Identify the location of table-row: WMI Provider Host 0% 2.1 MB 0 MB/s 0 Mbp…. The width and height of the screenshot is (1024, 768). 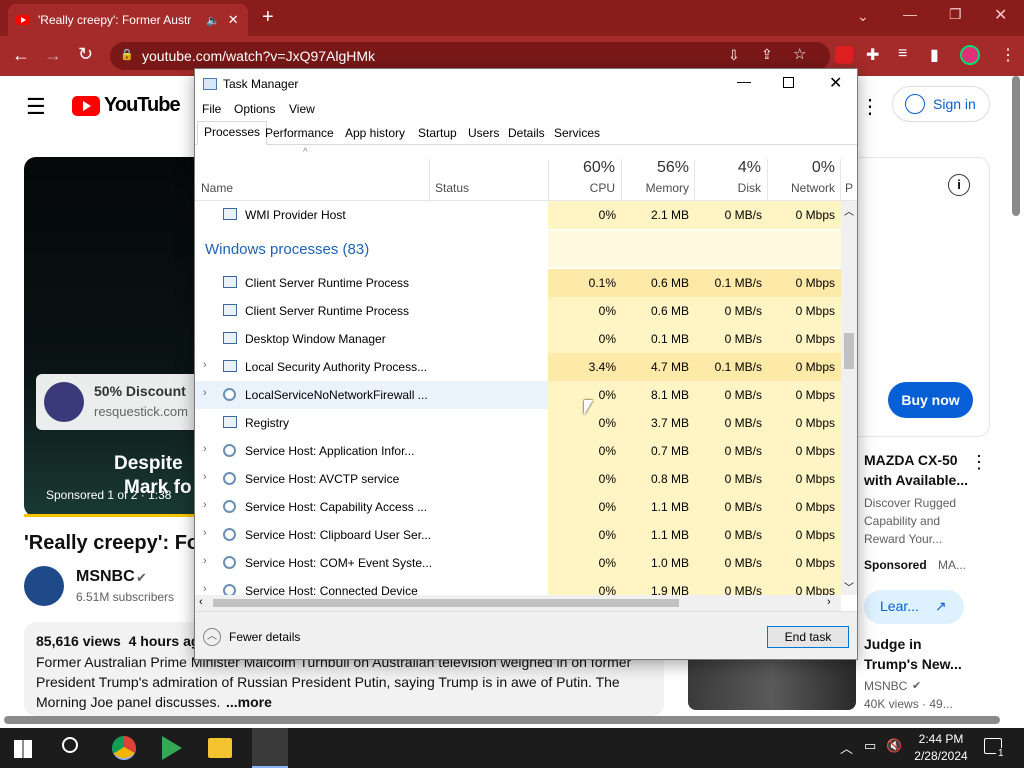
(518, 215).